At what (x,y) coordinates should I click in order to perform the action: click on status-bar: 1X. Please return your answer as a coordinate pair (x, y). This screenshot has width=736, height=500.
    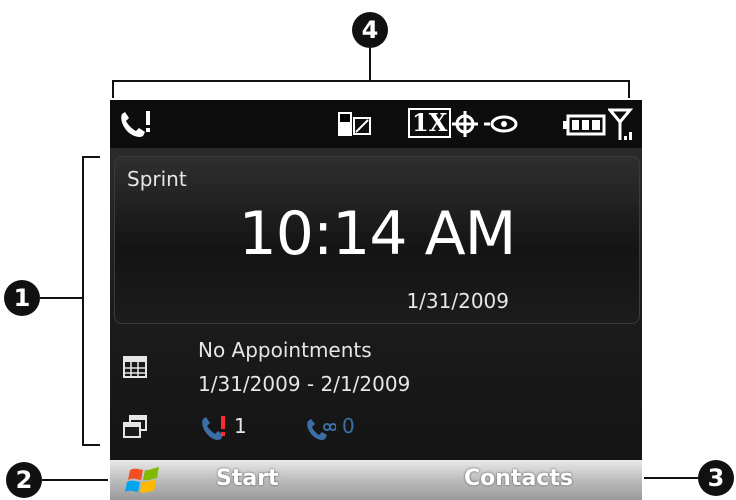
    Looking at the image, I should click on (376, 124).